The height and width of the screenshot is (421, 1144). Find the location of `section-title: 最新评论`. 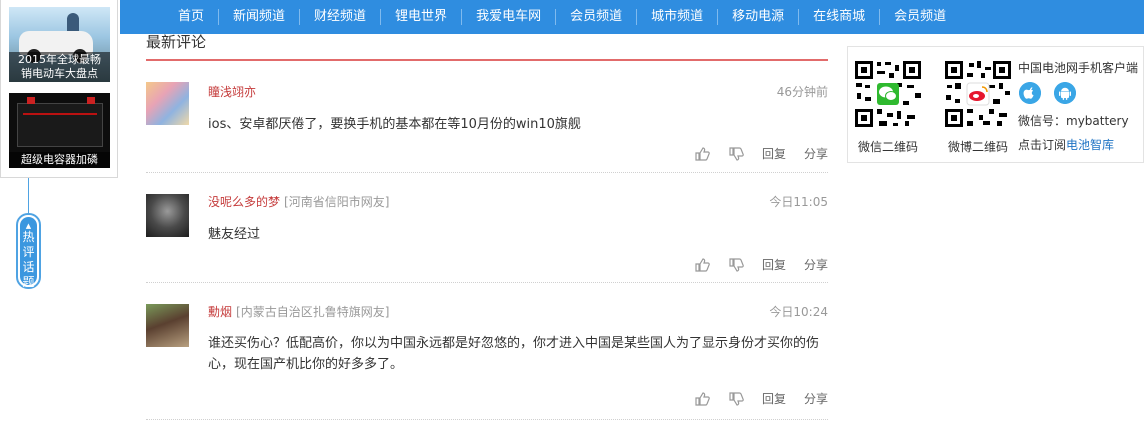

section-title: 最新评论 is located at coordinates (487, 47).